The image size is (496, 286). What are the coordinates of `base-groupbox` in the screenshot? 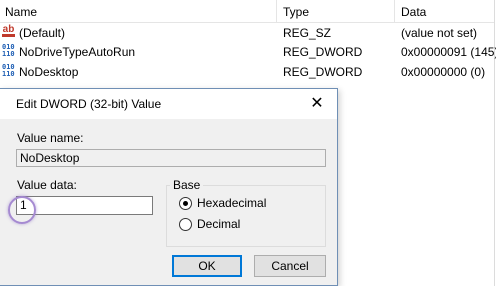 It's located at (246, 216).